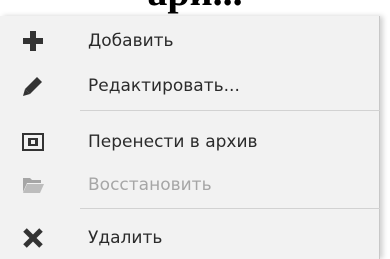  What do you see at coordinates (33, 86) in the screenshot?
I see `pencil-icon` at bounding box center [33, 86].